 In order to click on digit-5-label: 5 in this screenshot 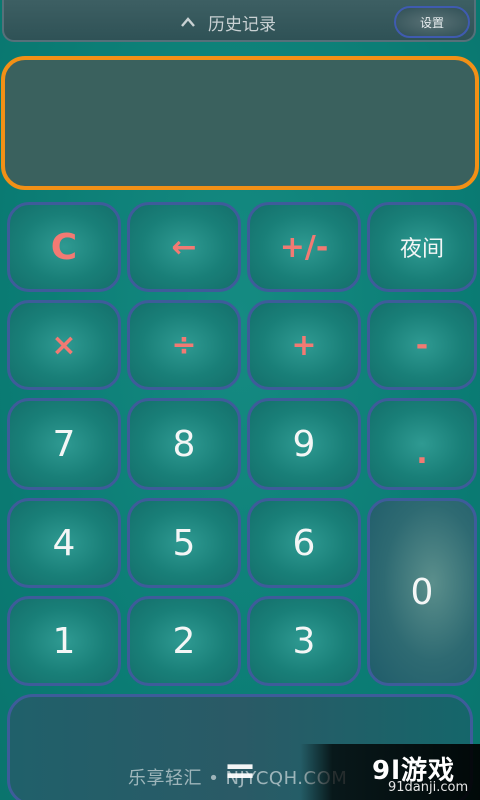, I will do `click(184, 543)`.